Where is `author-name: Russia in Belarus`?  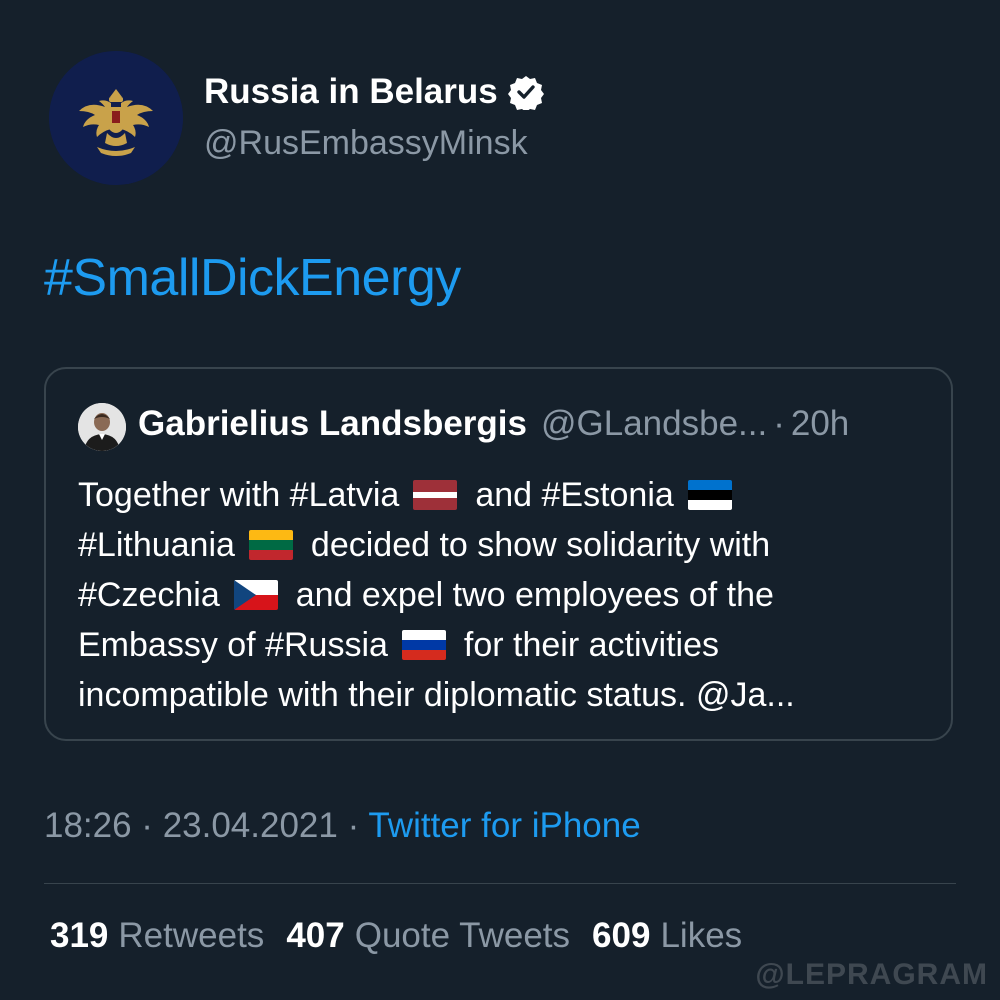 author-name: Russia in Belarus is located at coordinates (374, 92).